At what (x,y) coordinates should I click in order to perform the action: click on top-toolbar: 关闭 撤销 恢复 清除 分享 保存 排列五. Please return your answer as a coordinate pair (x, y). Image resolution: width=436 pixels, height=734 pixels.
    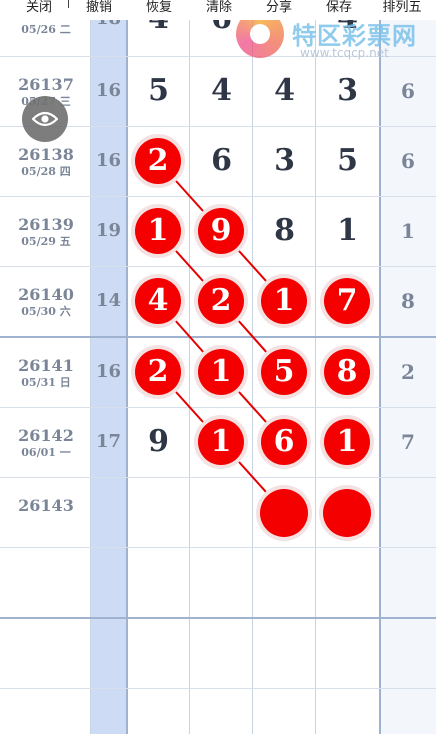
    Looking at the image, I should click on (218, 10).